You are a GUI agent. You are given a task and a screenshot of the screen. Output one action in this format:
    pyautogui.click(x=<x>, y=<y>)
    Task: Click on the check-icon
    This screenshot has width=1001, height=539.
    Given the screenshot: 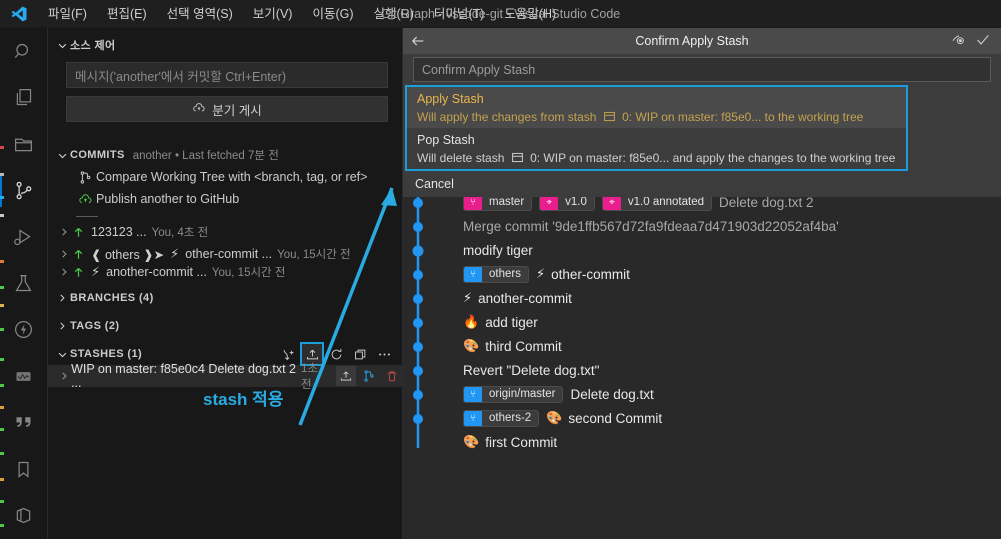 What is the action you would take?
    pyautogui.click(x=983, y=41)
    